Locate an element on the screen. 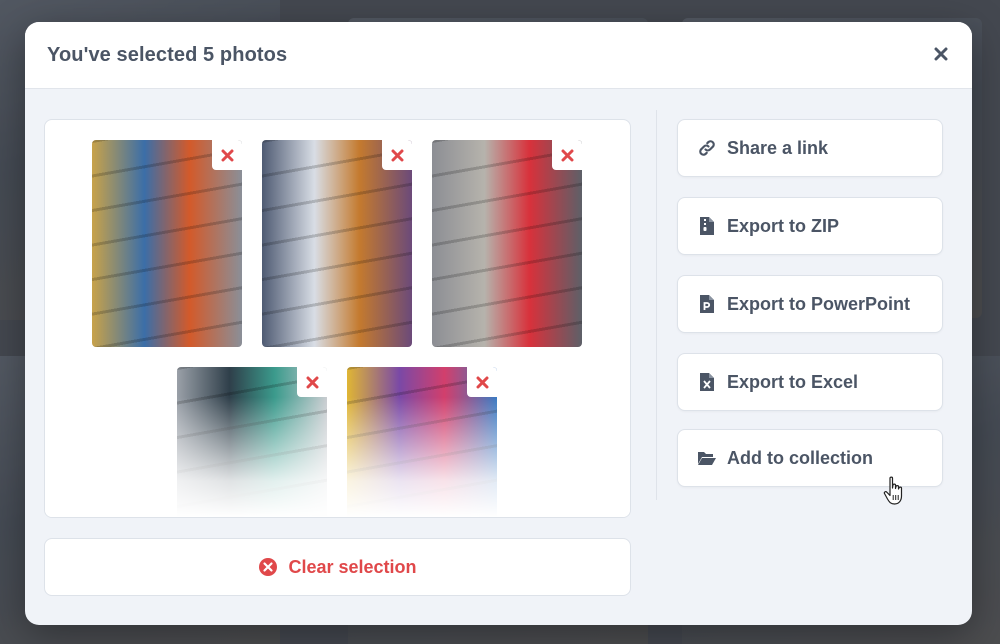  share-a-link-button: Share a link is located at coordinates (810, 148).